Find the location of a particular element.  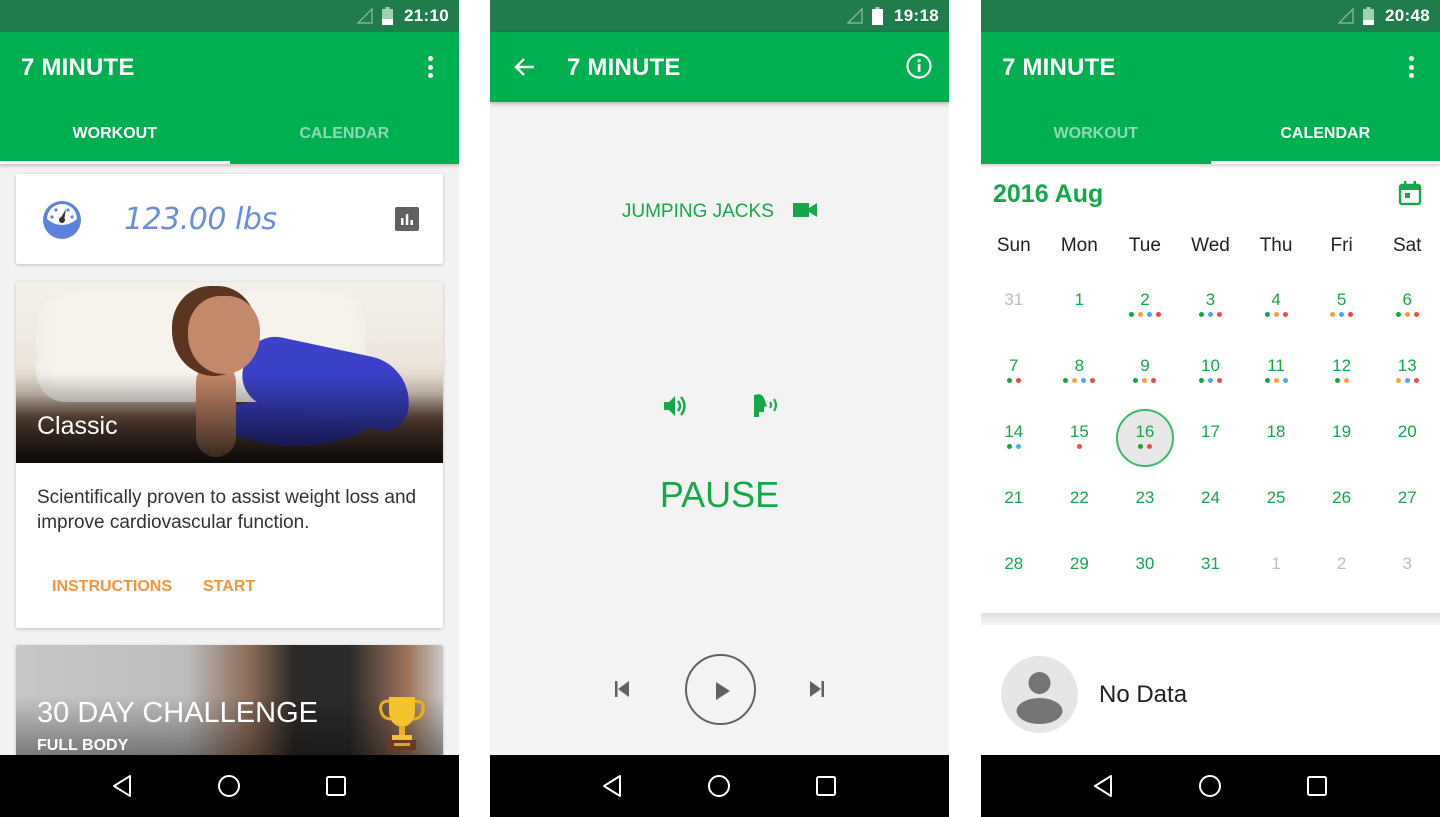

instructions-button: INSTRUCTIONS is located at coordinates (112, 587).